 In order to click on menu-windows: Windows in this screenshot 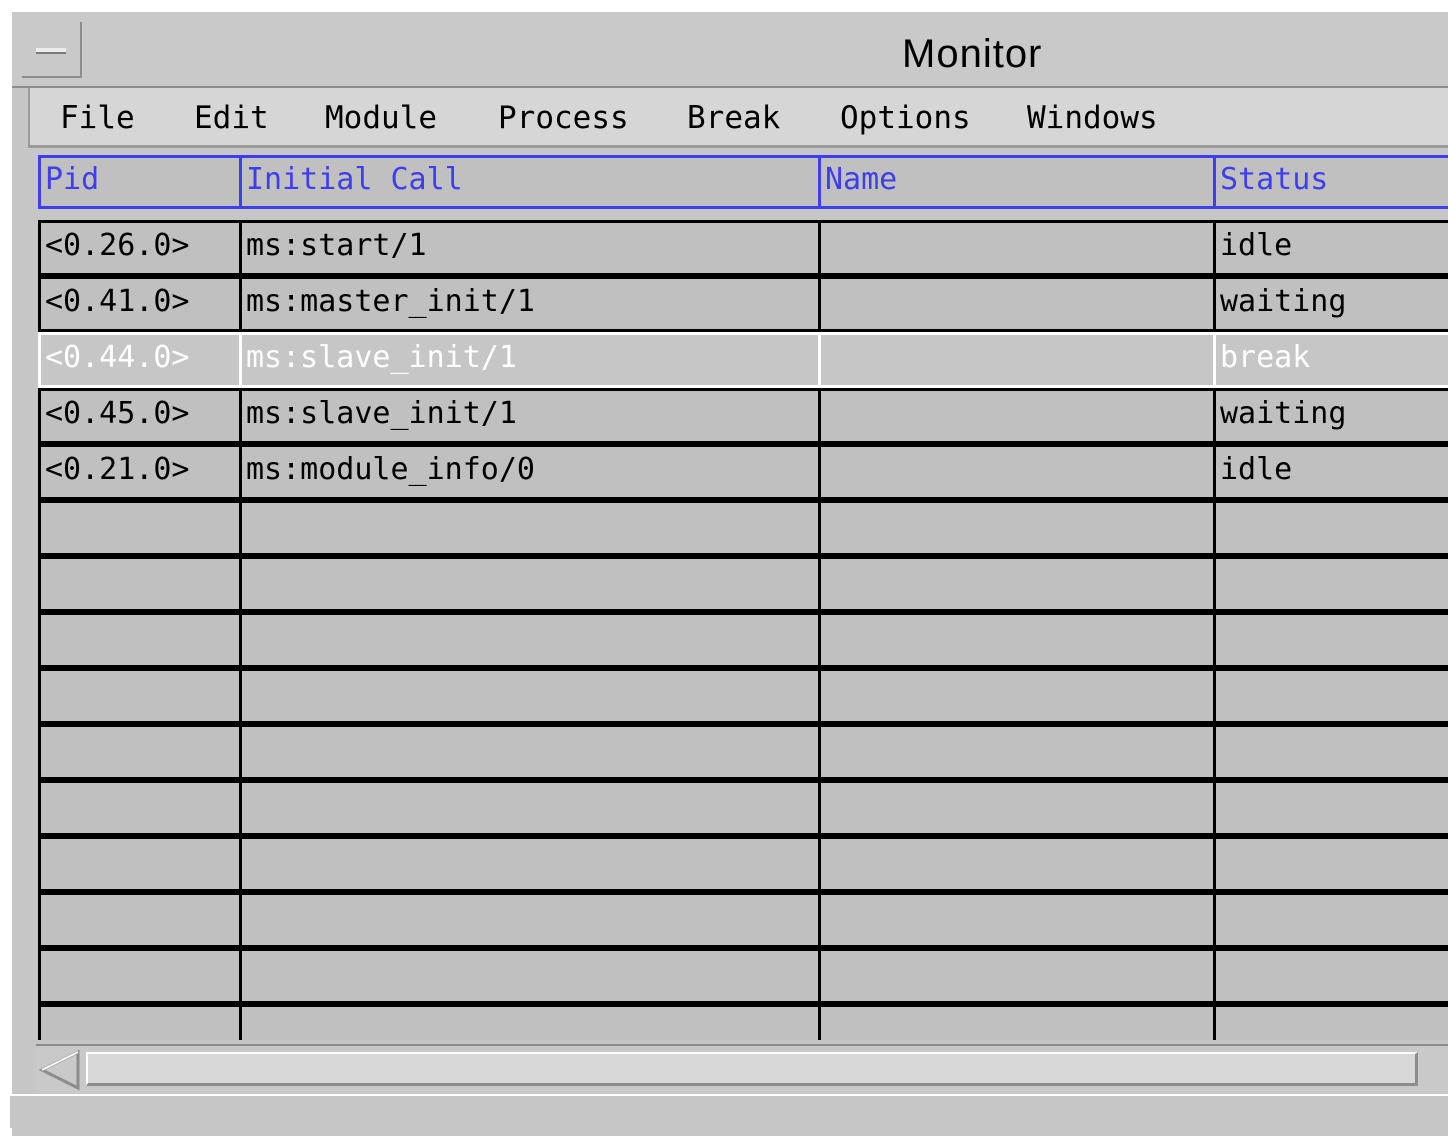, I will do `click(1092, 118)`.